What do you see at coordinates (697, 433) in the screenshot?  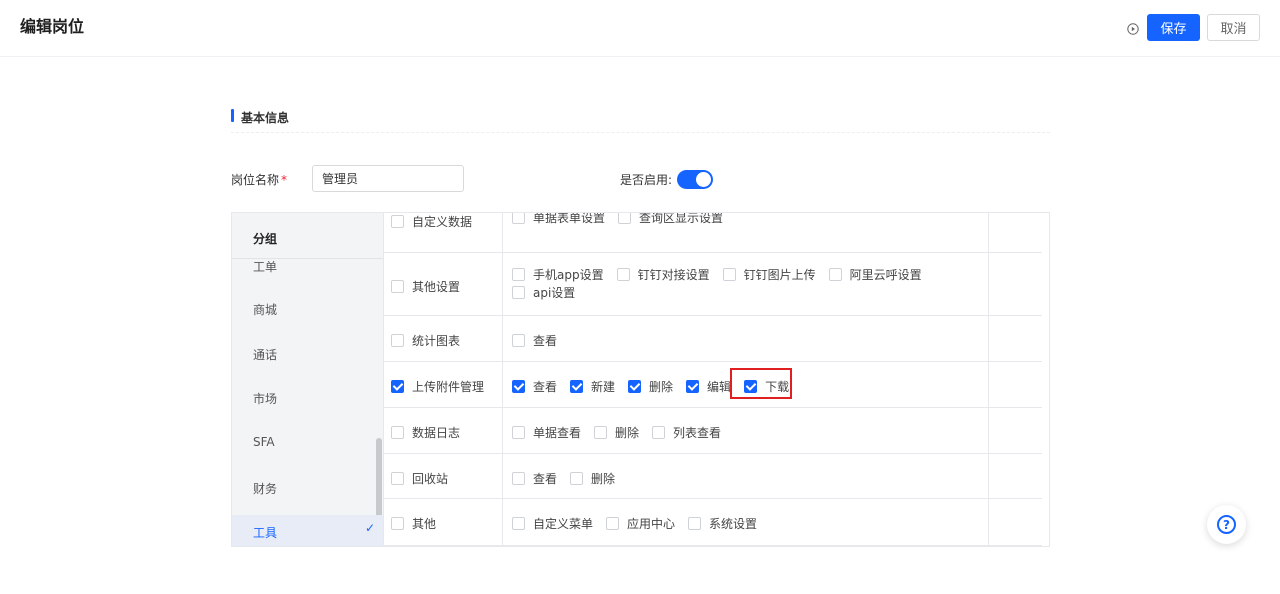 I see `checkbox-label: 列表查看` at bounding box center [697, 433].